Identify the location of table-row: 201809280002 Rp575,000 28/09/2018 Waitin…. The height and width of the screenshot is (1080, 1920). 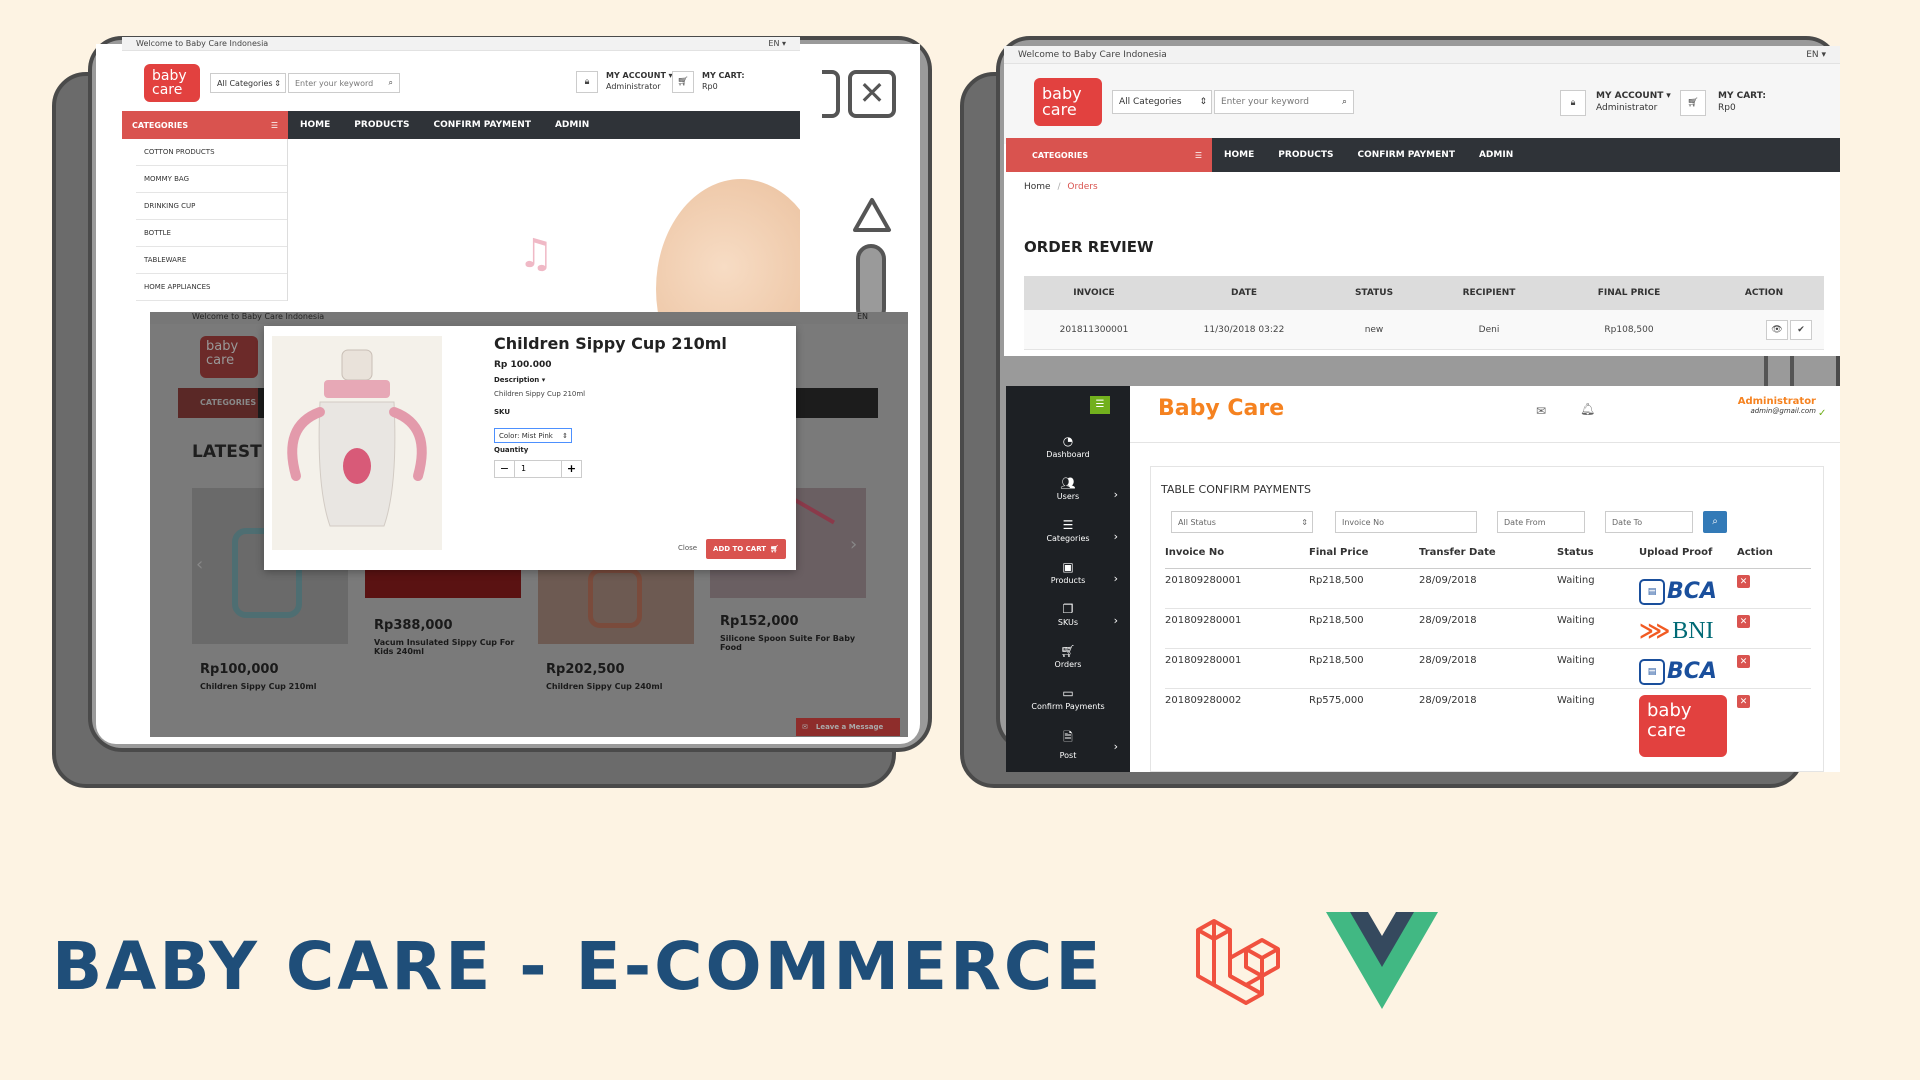
(1488, 724).